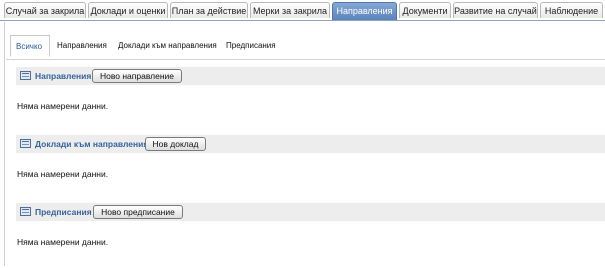 The width and height of the screenshot is (605, 268). Describe the element at coordinates (63, 76) in the screenshot. I see `section-title-referrals: Направления` at that location.